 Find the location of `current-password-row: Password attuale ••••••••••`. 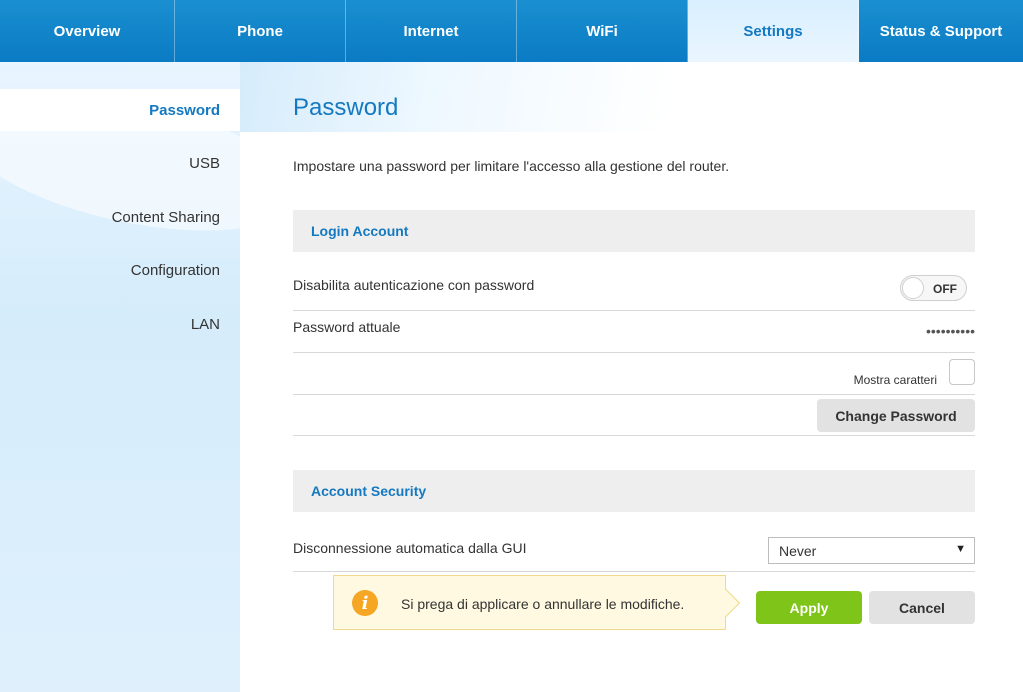

current-password-row: Password attuale •••••••••• is located at coordinates (634, 332).